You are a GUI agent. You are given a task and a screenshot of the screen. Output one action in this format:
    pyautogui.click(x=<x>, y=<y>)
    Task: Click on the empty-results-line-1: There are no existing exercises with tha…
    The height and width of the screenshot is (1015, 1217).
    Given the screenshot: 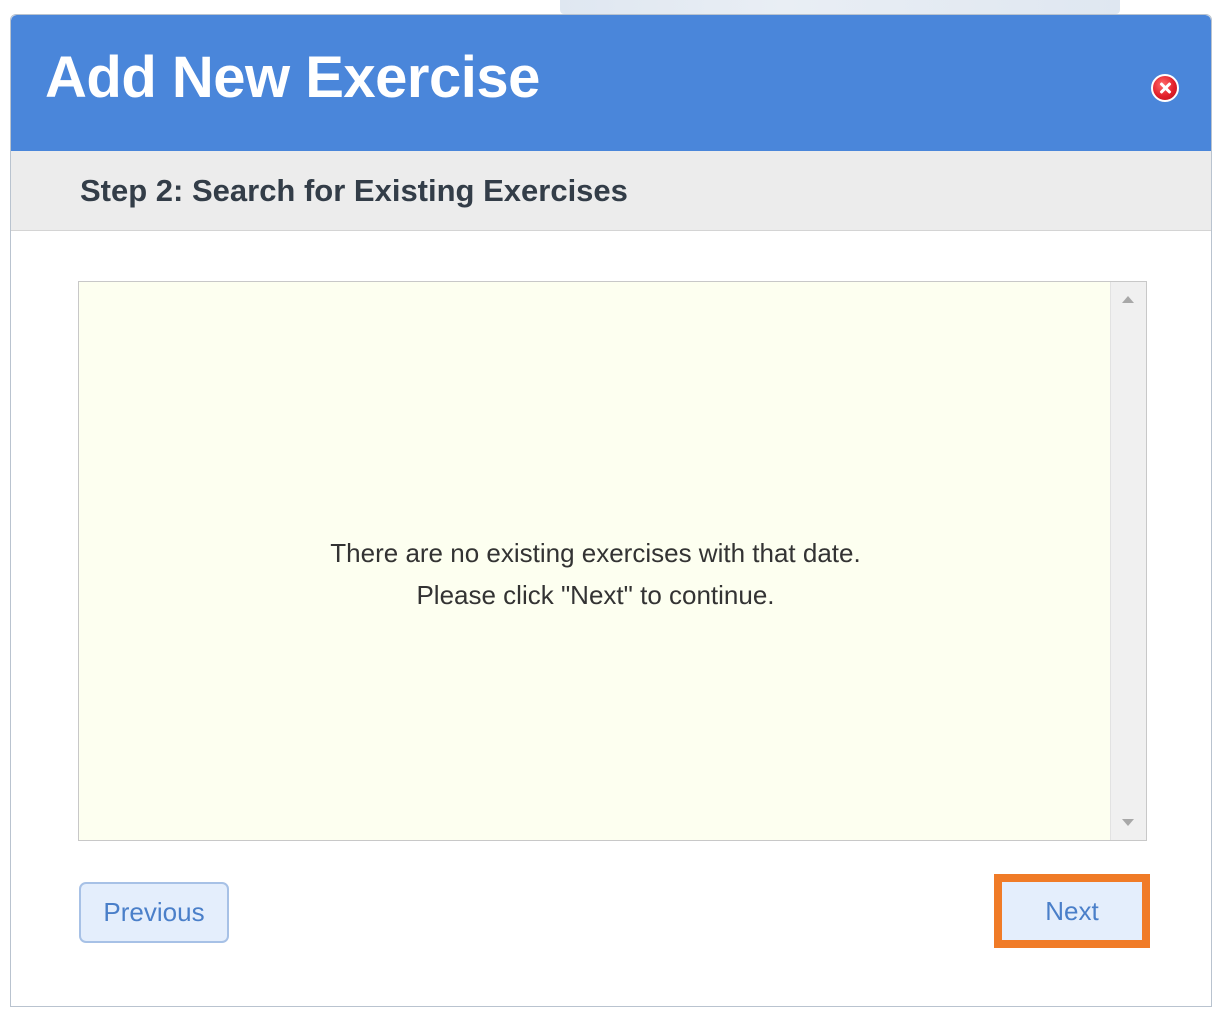 What is the action you would take?
    pyautogui.click(x=595, y=553)
    